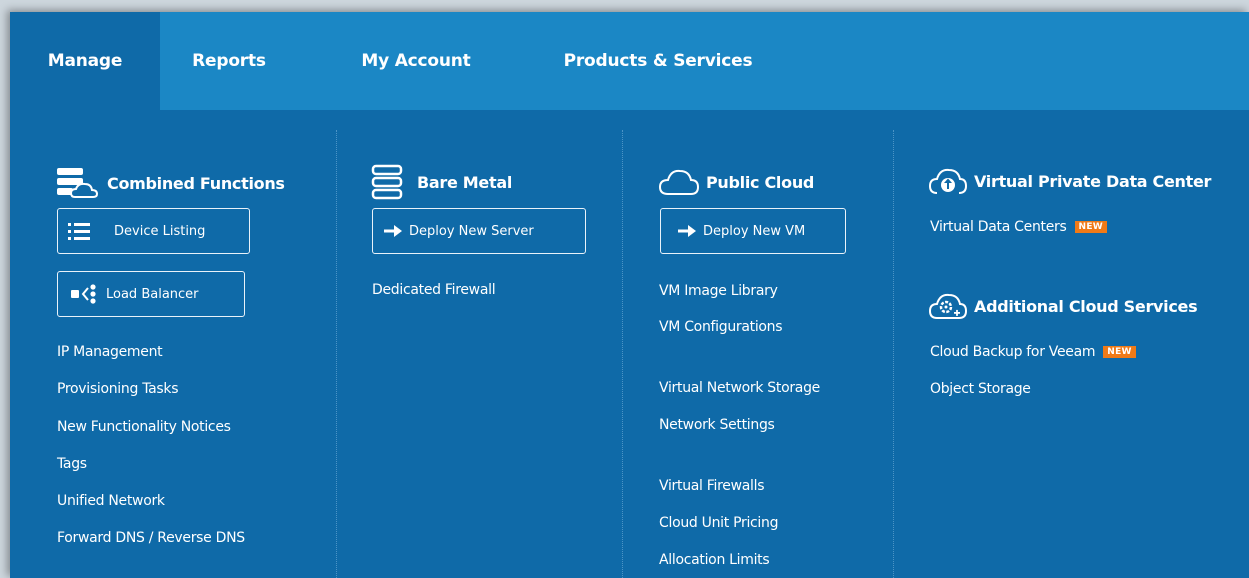 This screenshot has height=578, width=1249. What do you see at coordinates (229, 61) in the screenshot?
I see `tab-reports: Reports` at bounding box center [229, 61].